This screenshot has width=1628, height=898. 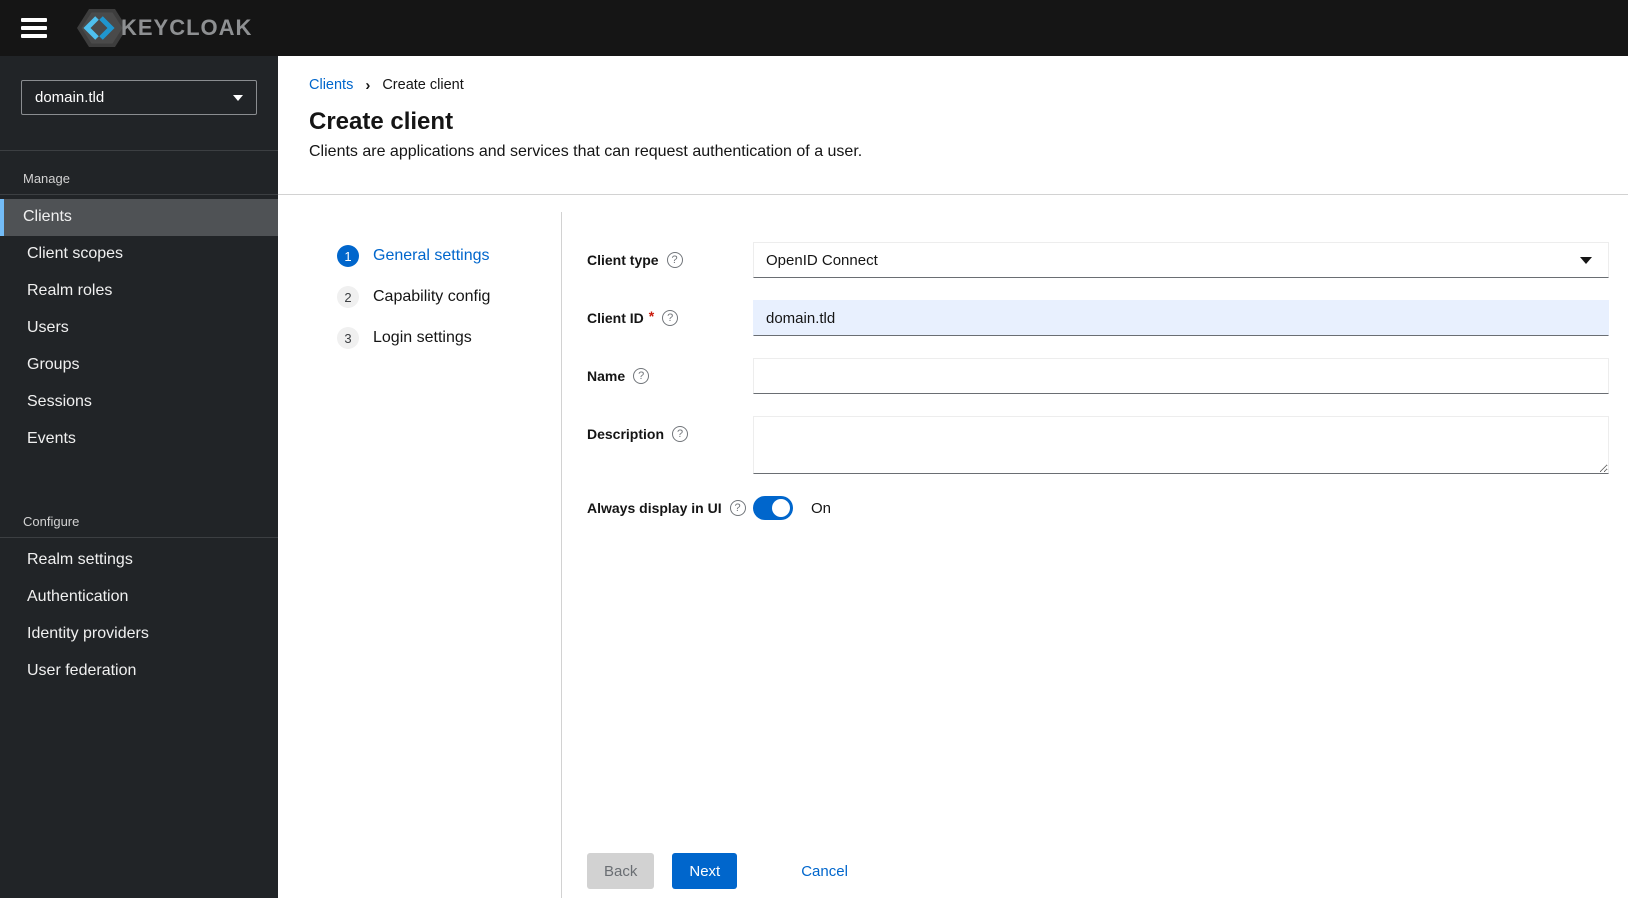 I want to click on sidebar-item-user-federation: User federation, so click(x=139, y=671).